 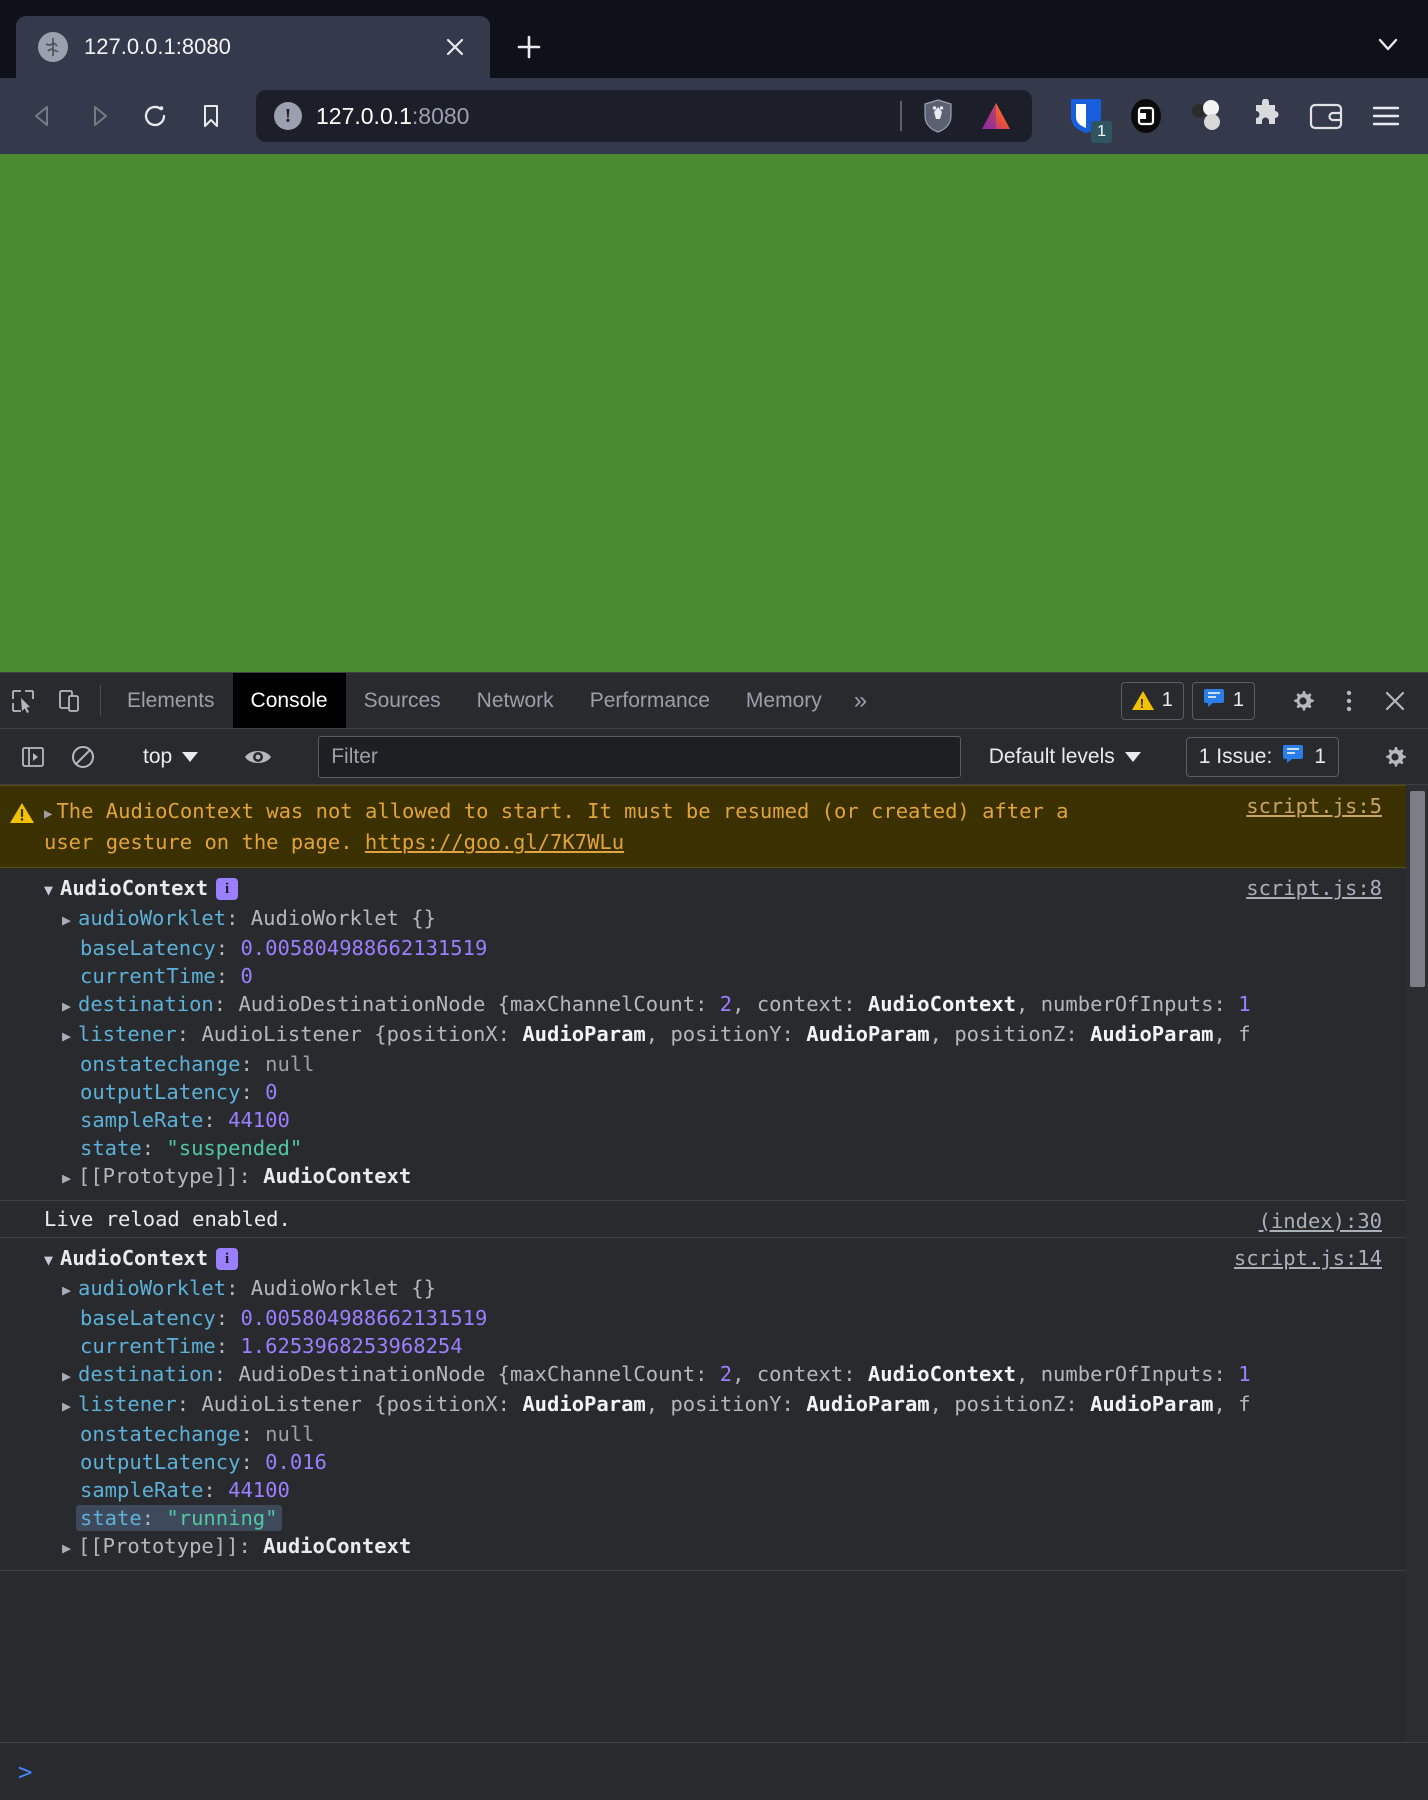 I want to click on entry2-source-link: (index):30, so click(x=1320, y=1221).